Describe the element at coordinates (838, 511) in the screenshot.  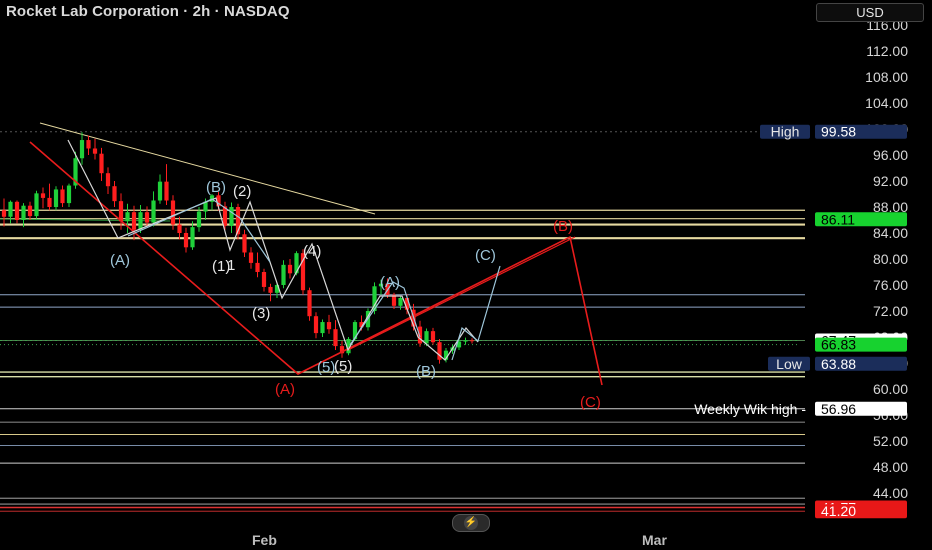
I see `price-tag-value: 41.20` at that location.